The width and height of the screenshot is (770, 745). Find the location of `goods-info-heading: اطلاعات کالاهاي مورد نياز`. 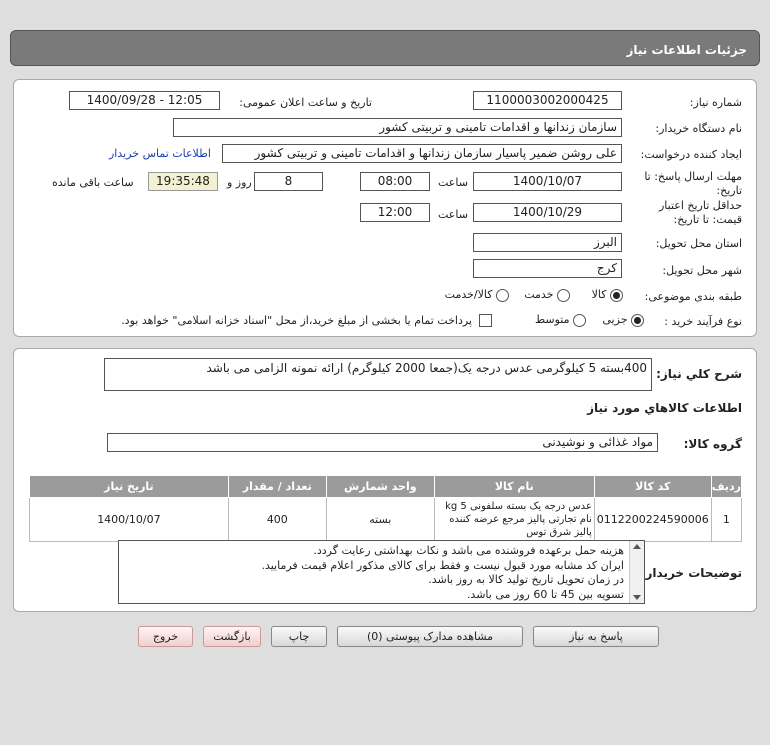

goods-info-heading: اطلاعات کالاهاي مورد نياز is located at coordinates (664, 408).